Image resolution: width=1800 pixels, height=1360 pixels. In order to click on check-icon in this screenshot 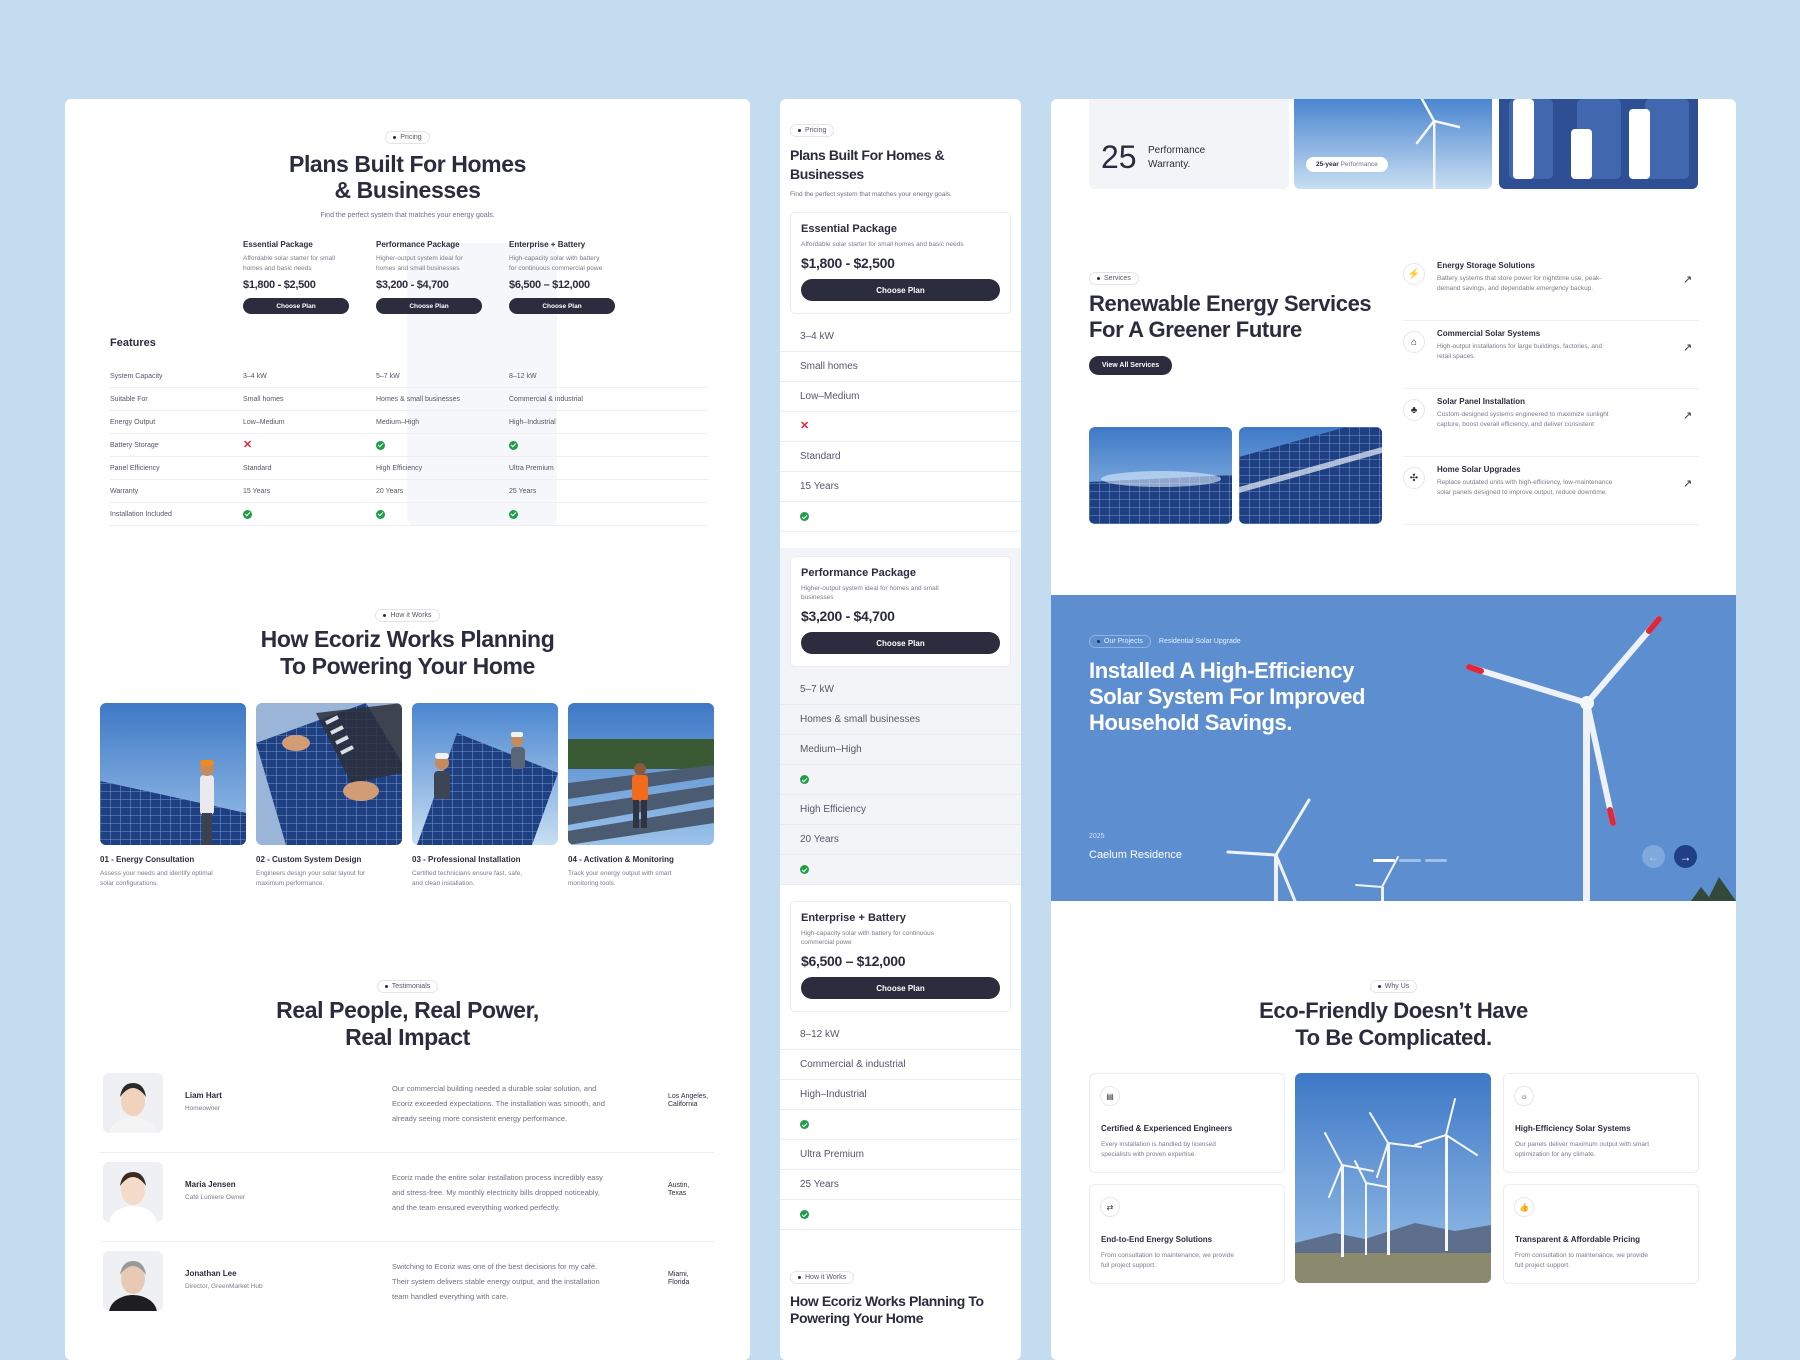, I will do `click(380, 514)`.